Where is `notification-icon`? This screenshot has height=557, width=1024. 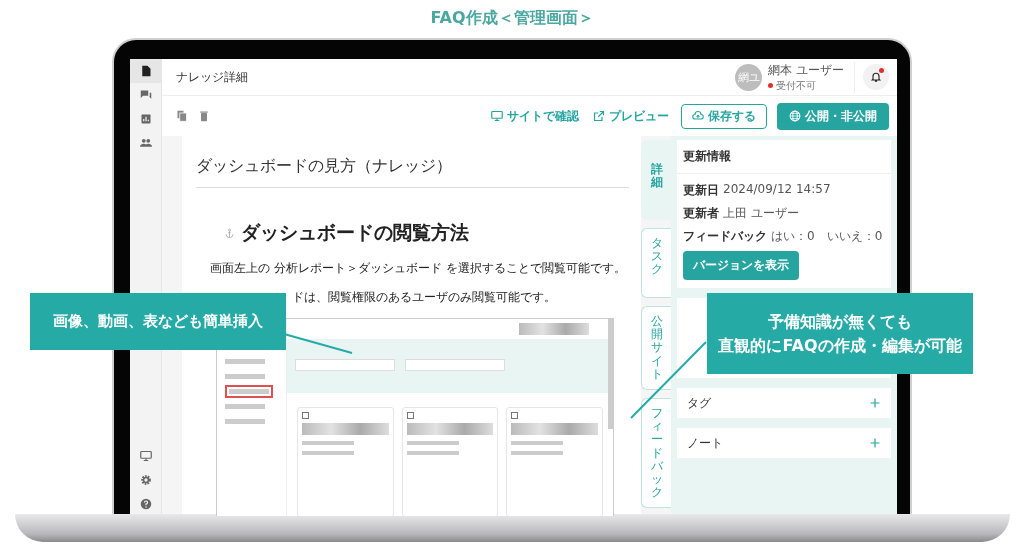 notification-icon is located at coordinates (876, 77).